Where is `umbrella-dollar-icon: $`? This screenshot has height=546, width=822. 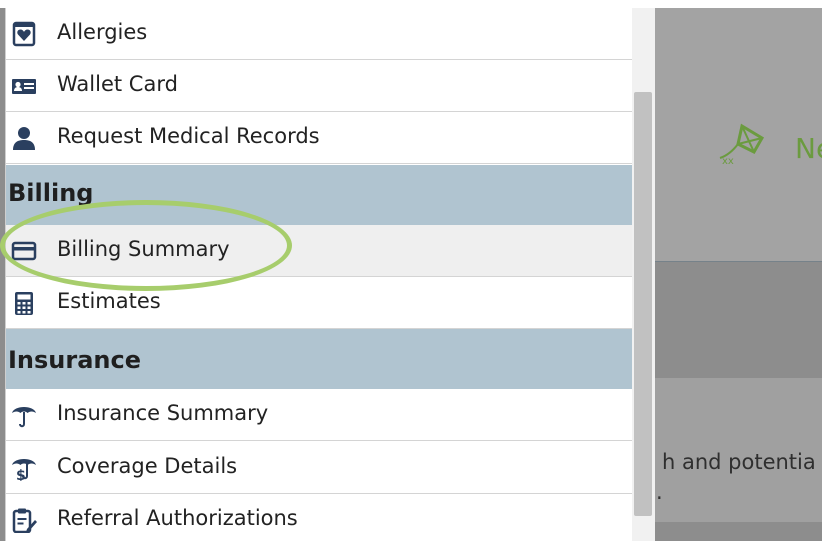 umbrella-dollar-icon: $ is located at coordinates (24, 470).